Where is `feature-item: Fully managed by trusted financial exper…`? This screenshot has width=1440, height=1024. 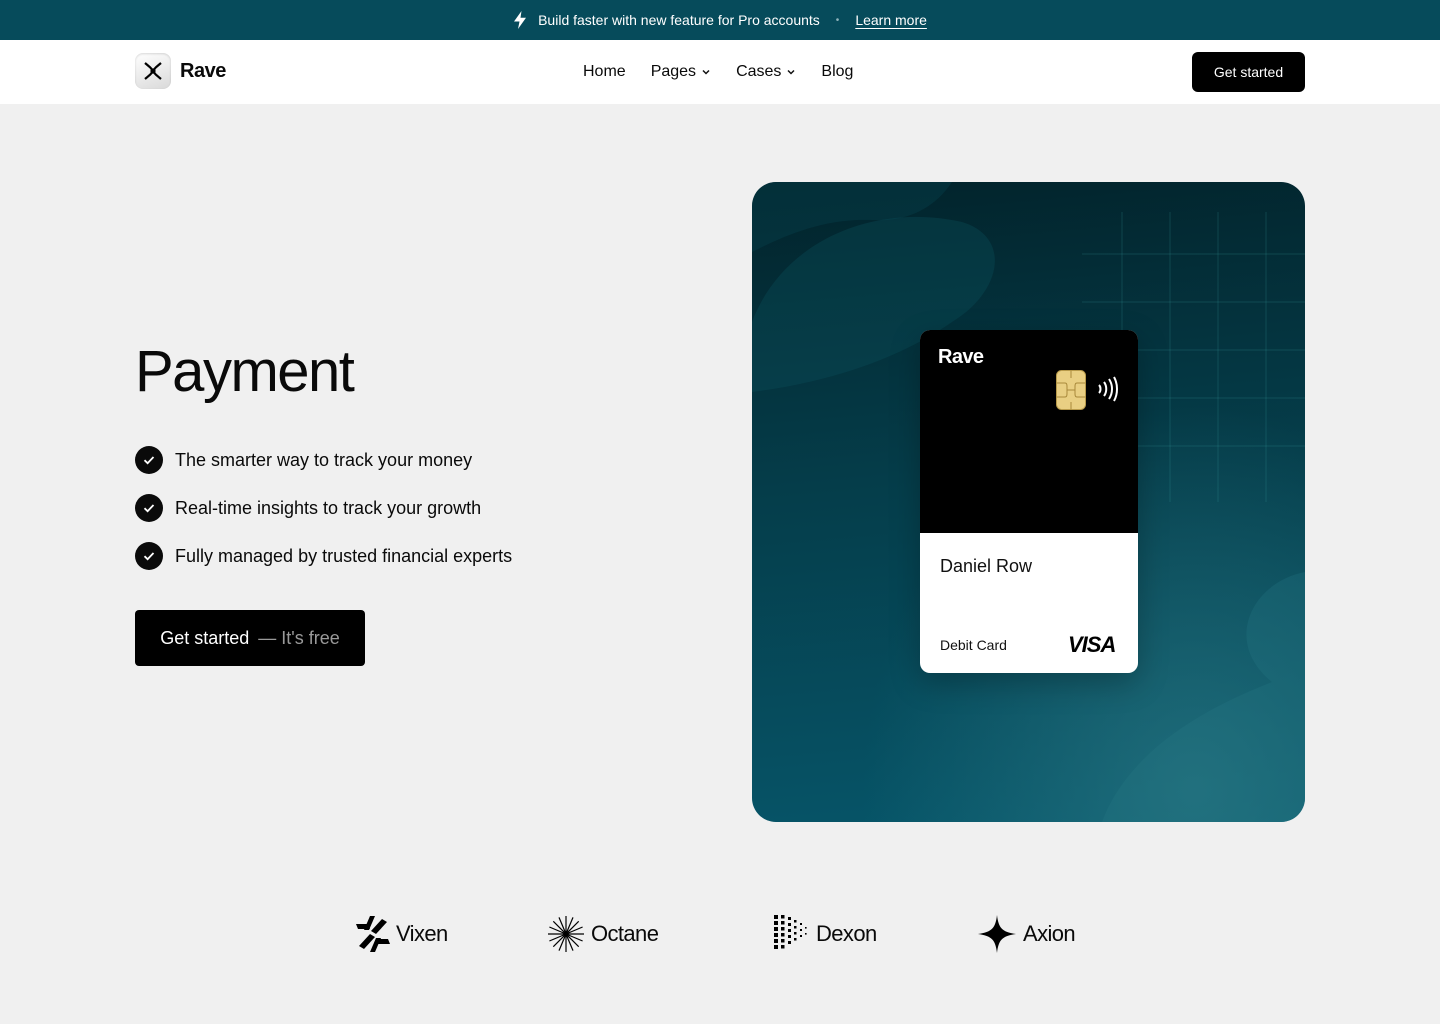
feature-item: Fully managed by trusted financial exper… is located at coordinates (323, 556).